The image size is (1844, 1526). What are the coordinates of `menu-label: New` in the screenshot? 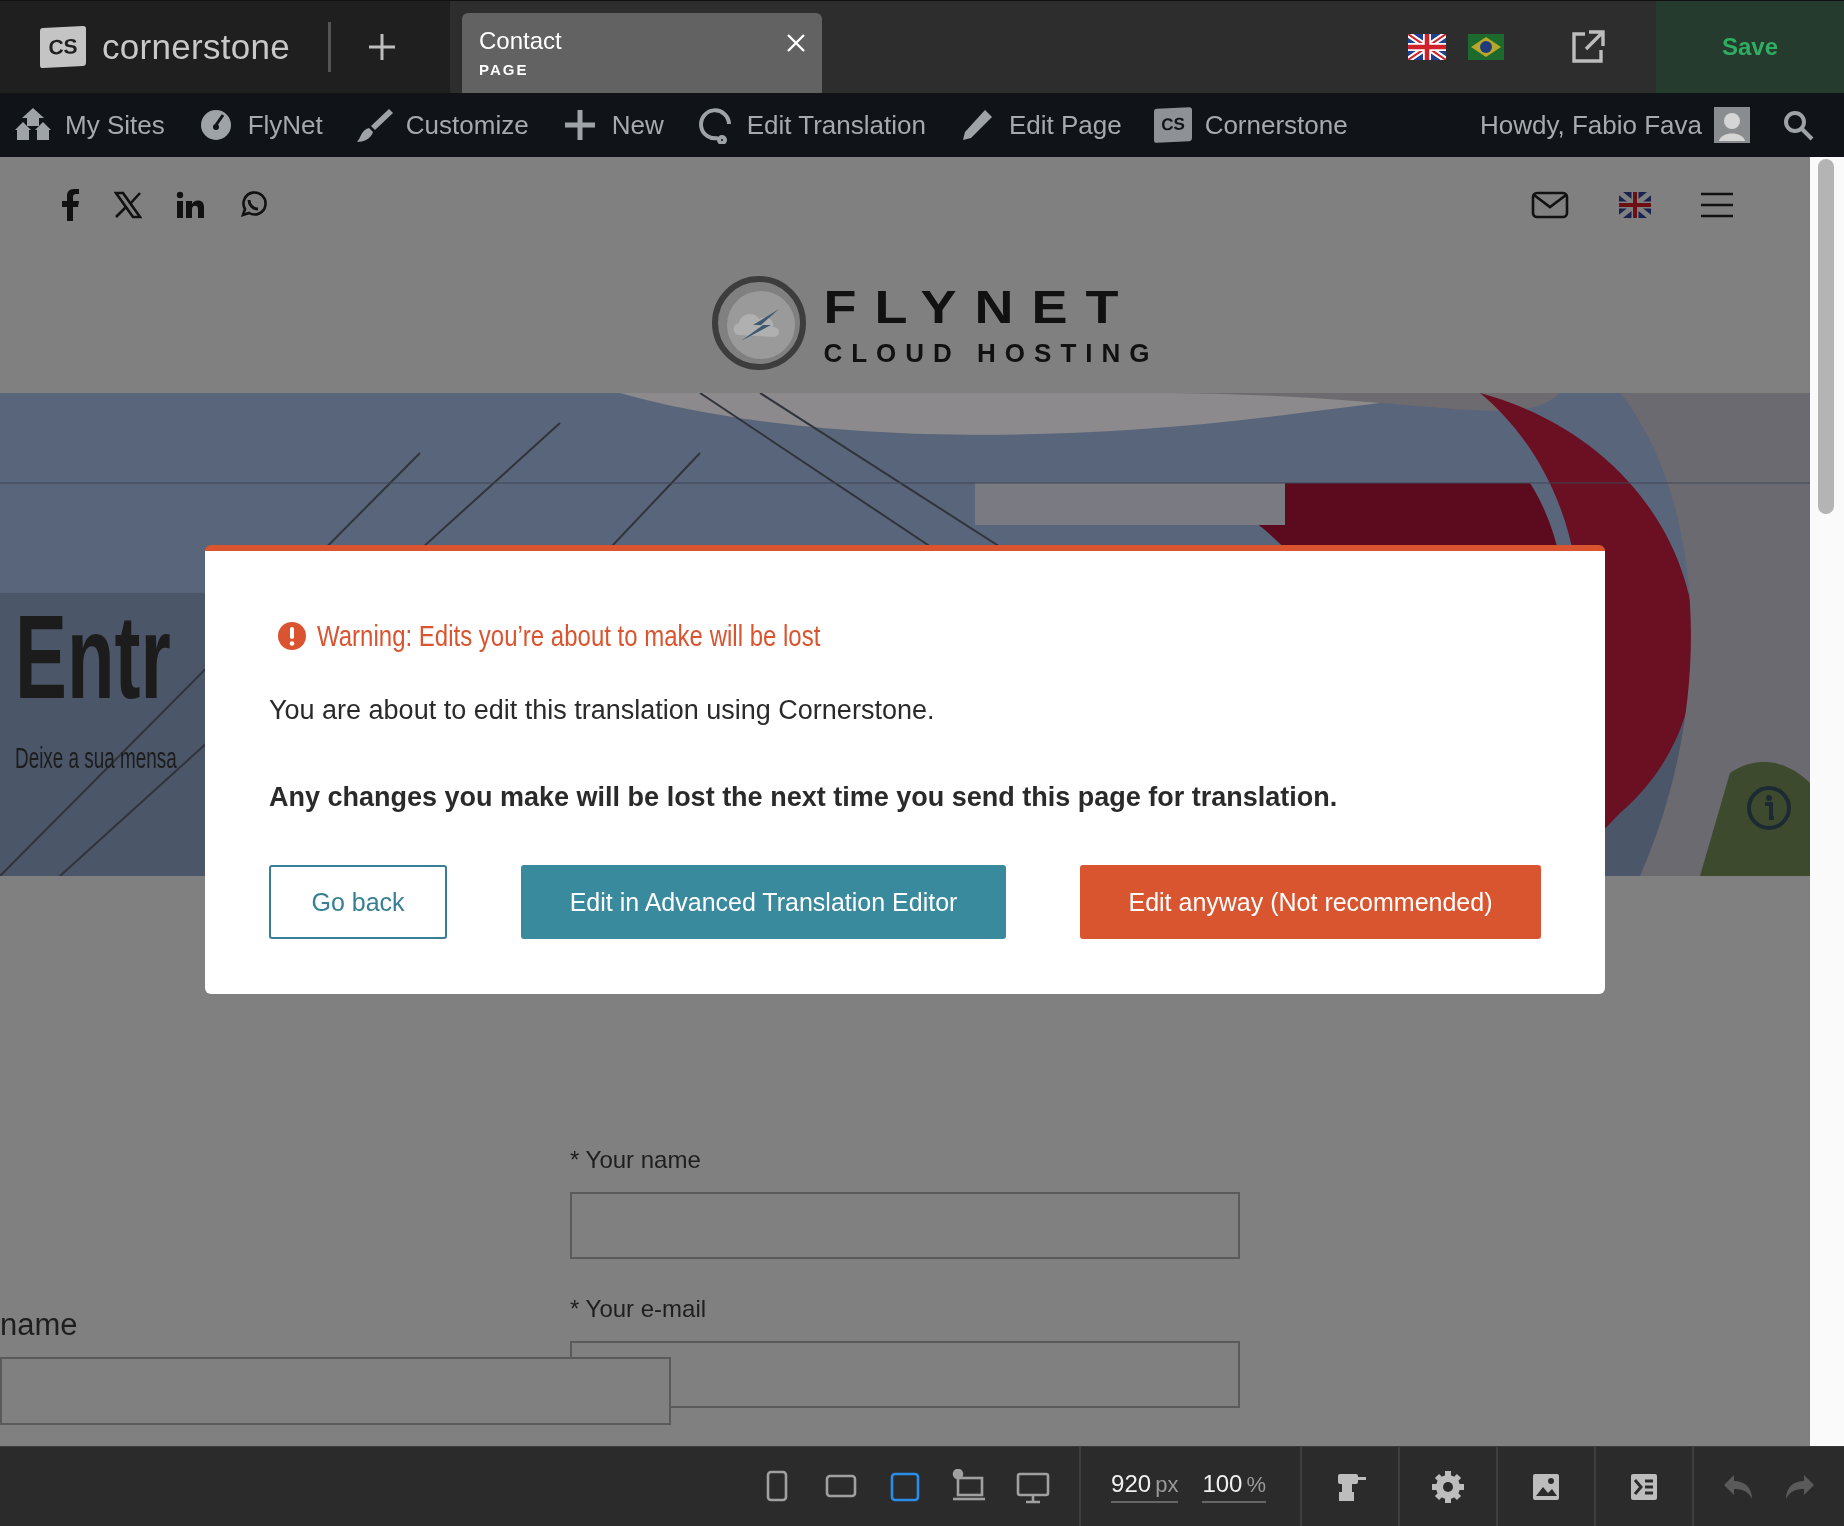 It's located at (637, 125).